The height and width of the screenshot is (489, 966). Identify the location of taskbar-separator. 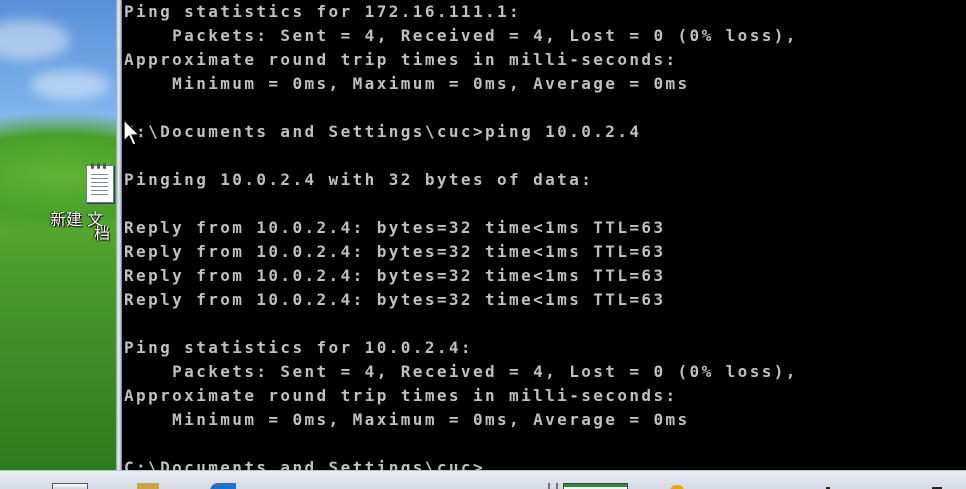
(553, 486).